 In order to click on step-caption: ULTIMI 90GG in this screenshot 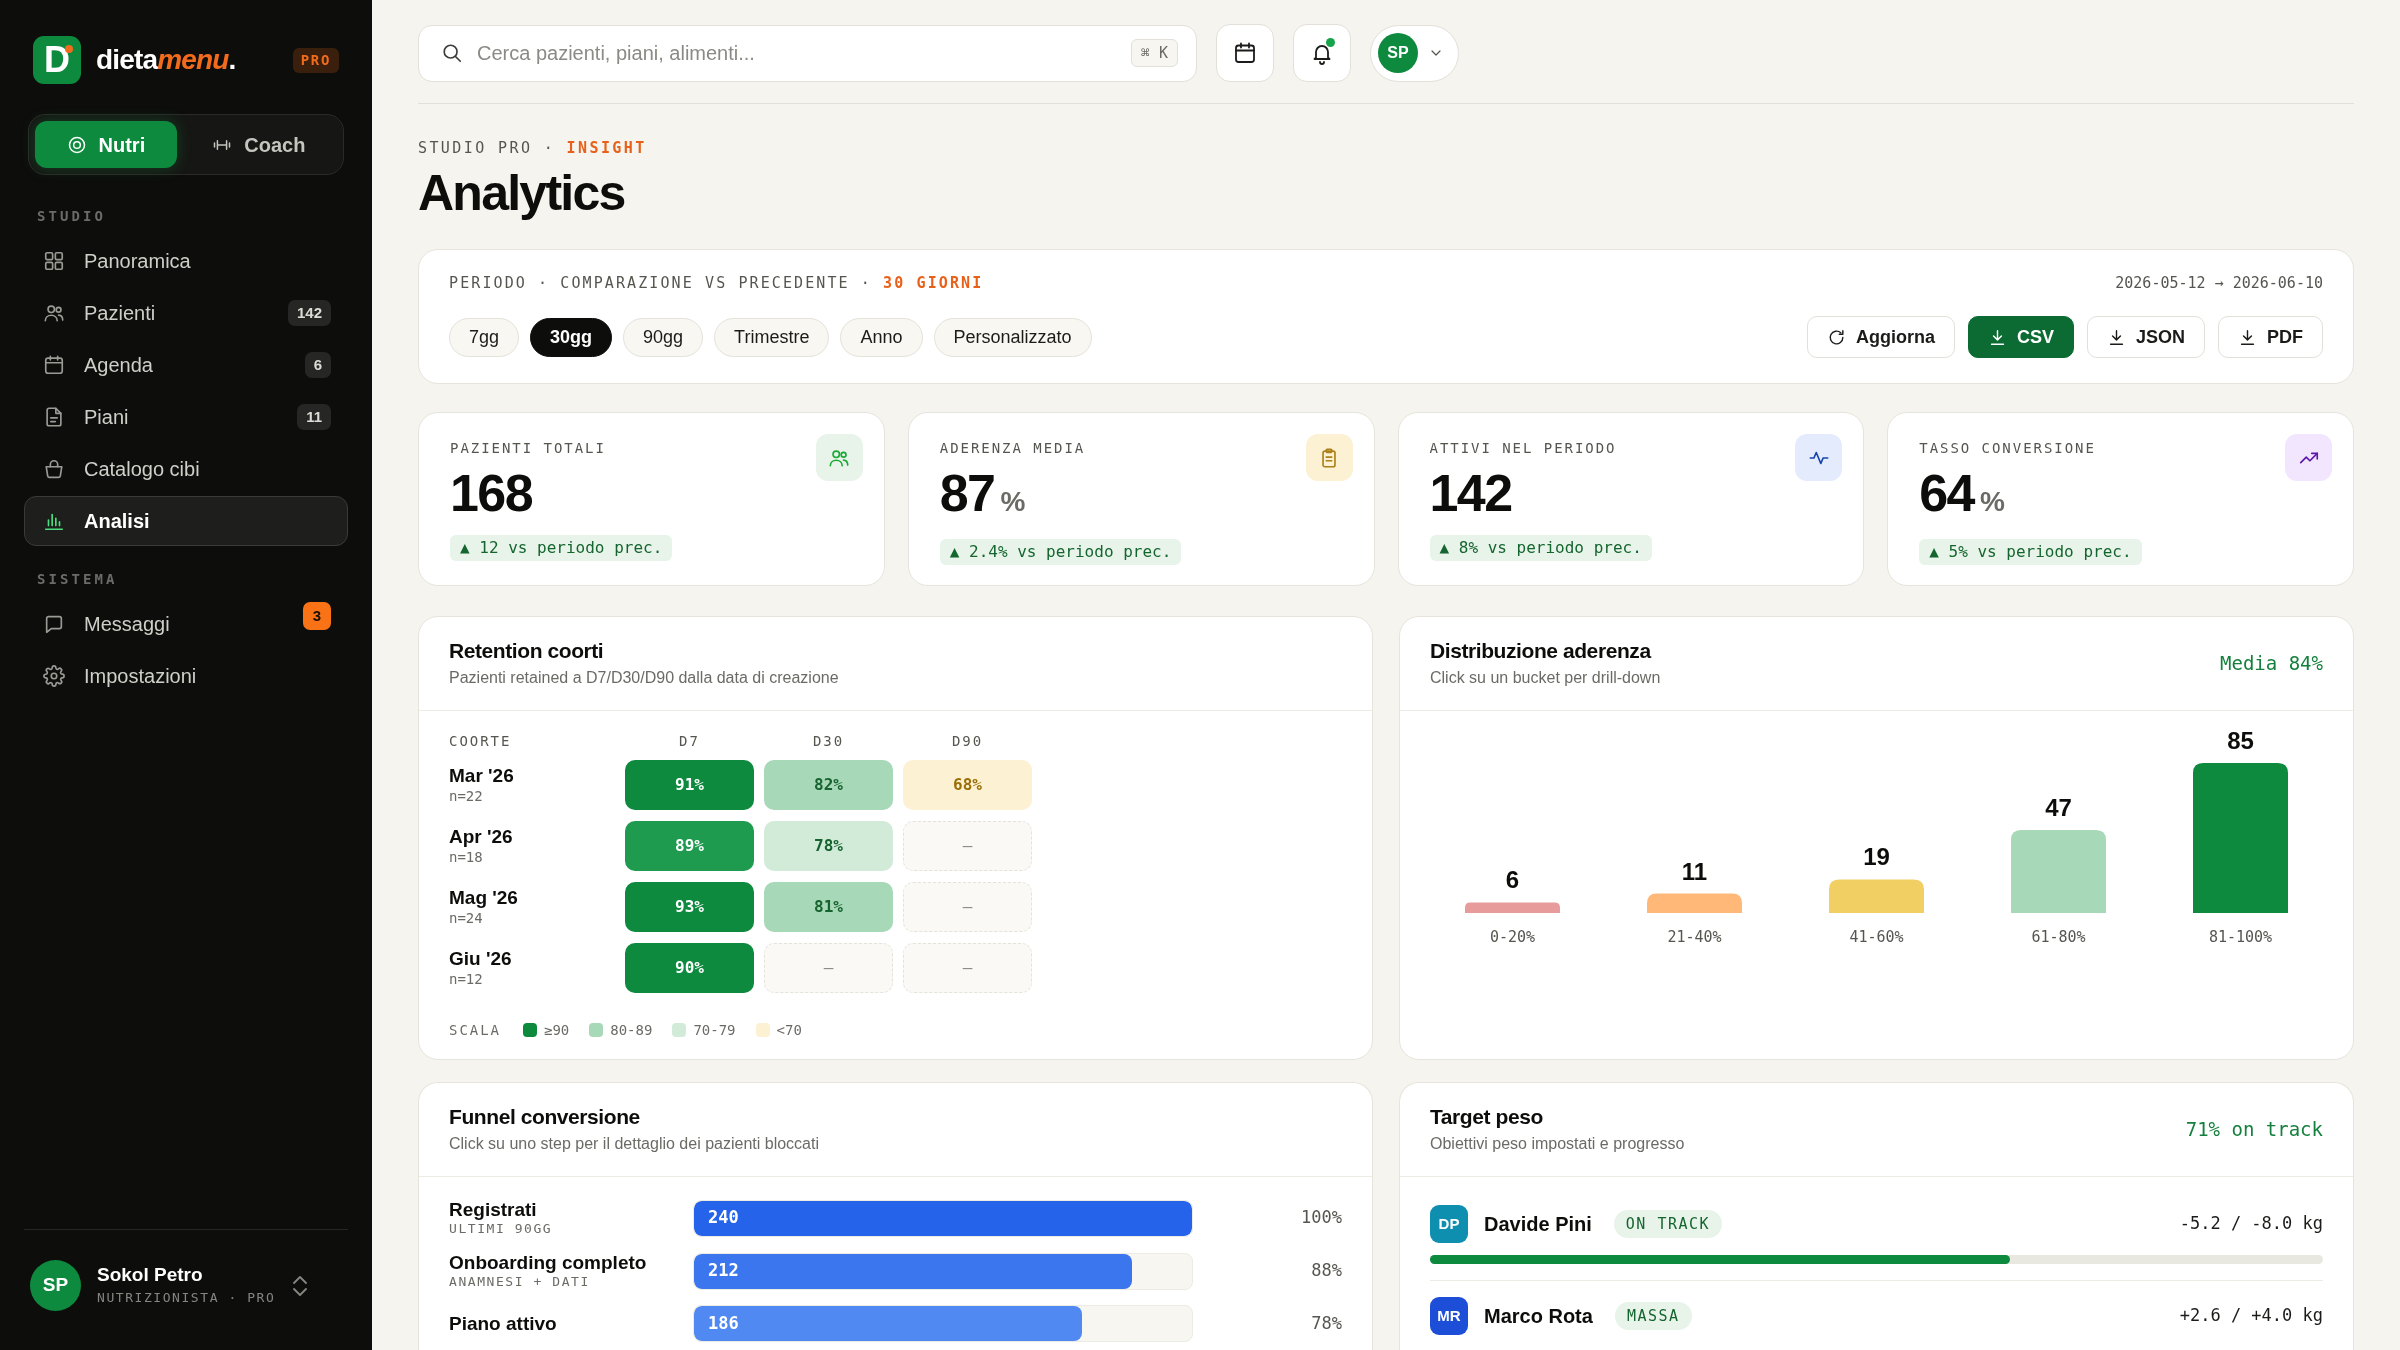, I will do `click(501, 1228)`.